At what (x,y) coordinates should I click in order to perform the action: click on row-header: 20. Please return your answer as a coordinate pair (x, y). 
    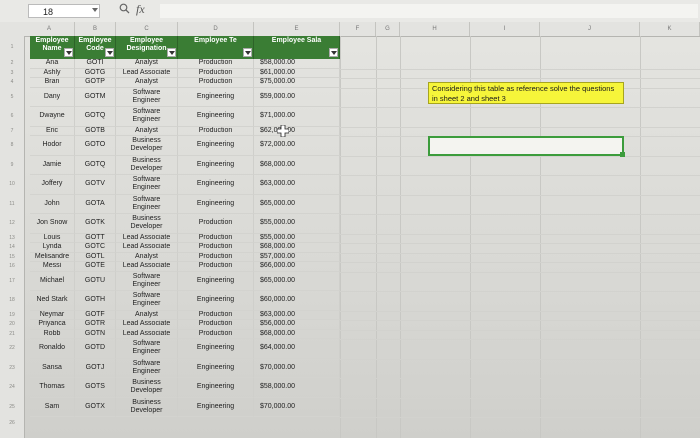
    Looking at the image, I should click on (12, 325).